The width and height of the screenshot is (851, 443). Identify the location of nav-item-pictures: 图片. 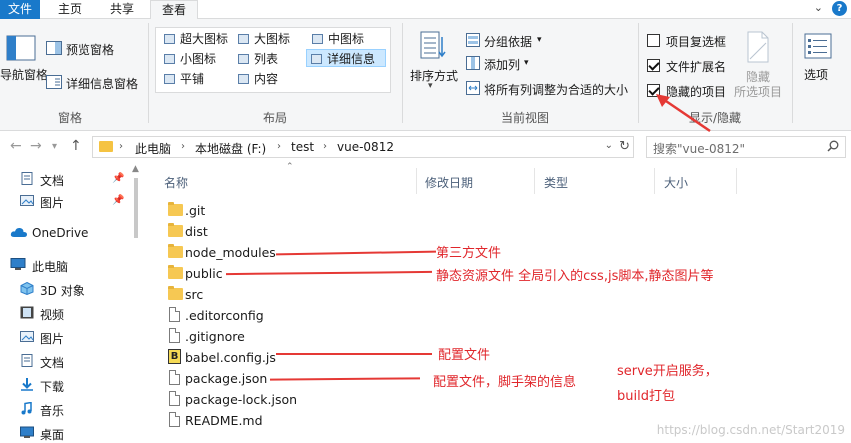
(64, 337).